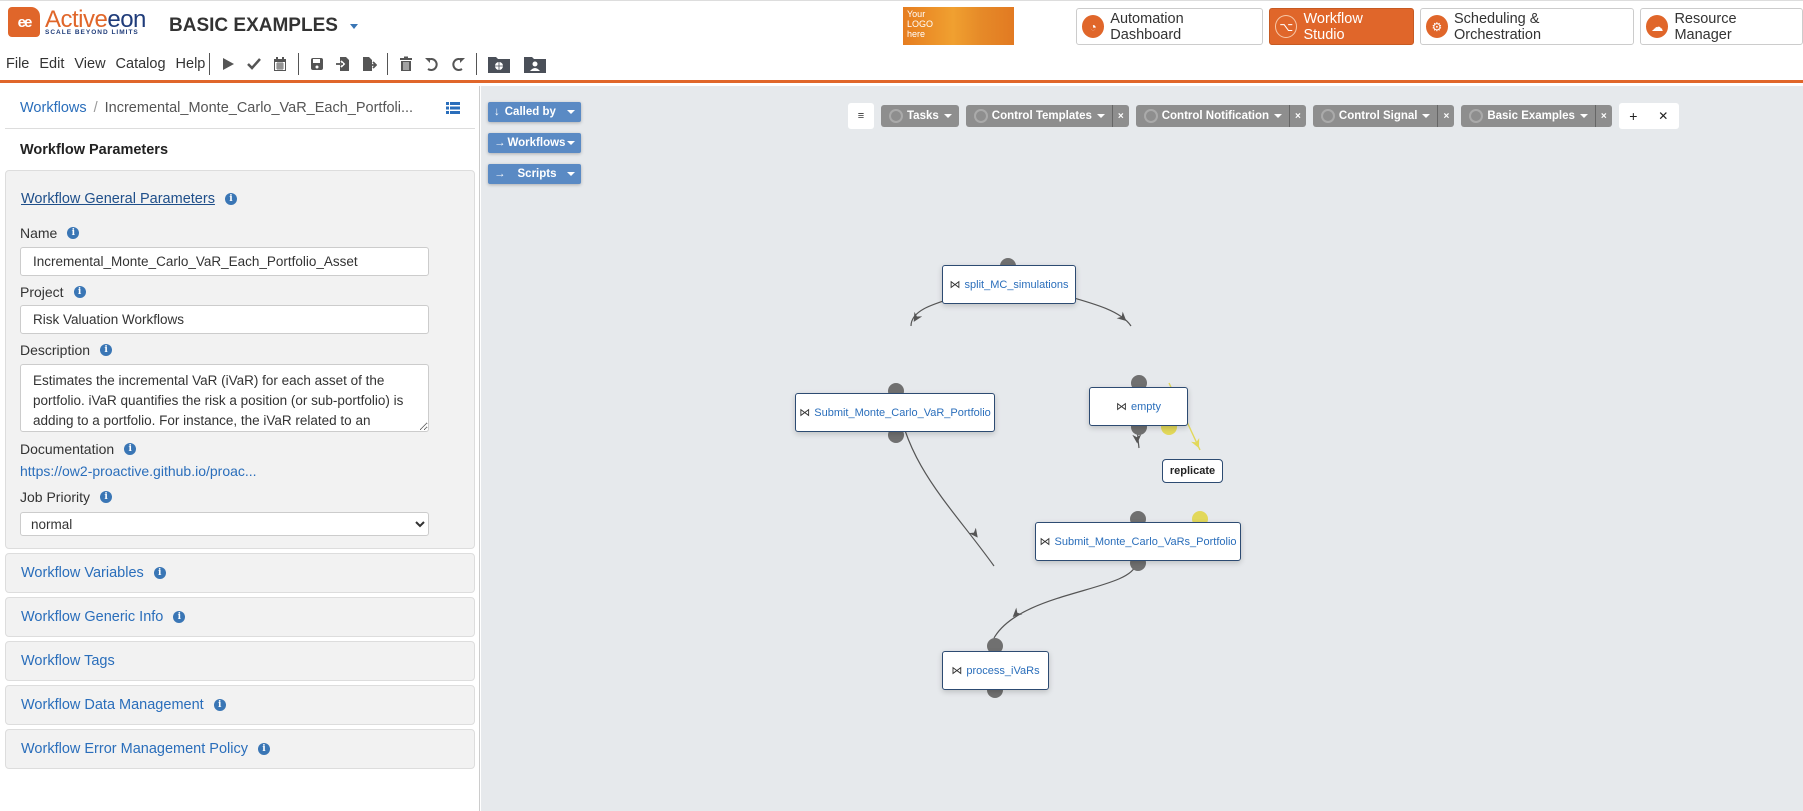  I want to click on portal-workflow-studio: ⌥ Workflow Studio, so click(1341, 26).